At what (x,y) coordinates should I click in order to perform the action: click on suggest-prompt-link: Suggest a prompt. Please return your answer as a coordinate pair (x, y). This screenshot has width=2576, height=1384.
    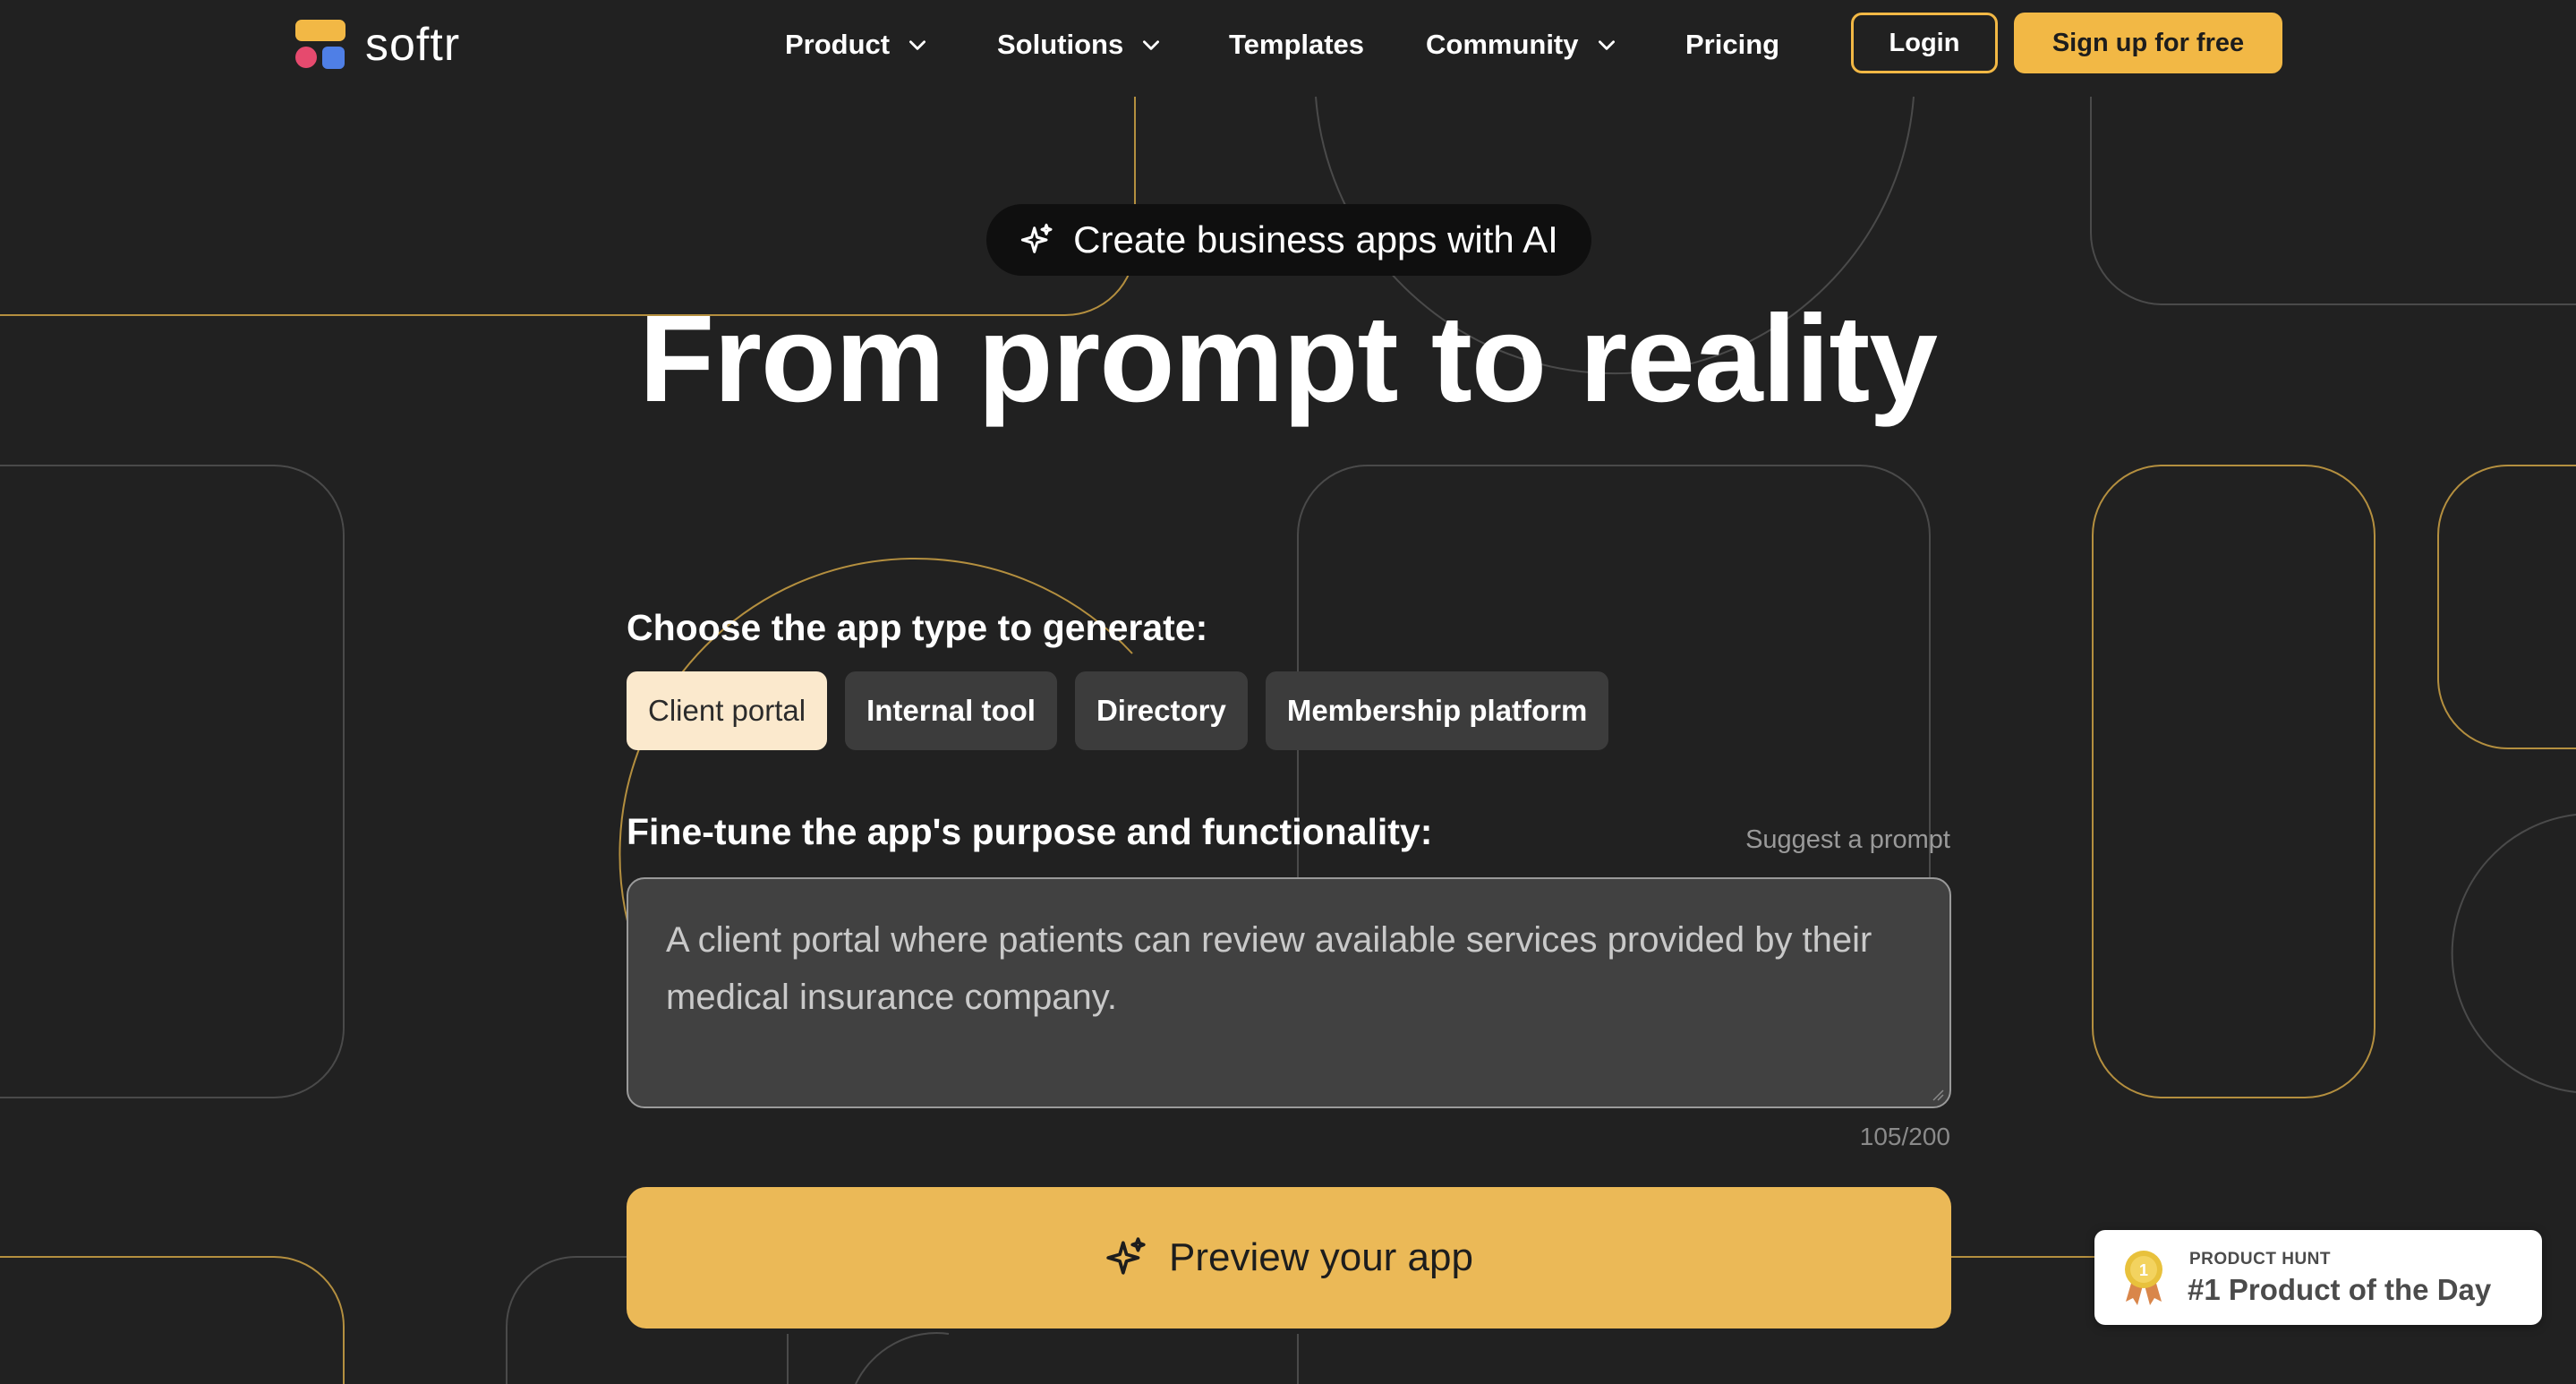
    Looking at the image, I should click on (1847, 840).